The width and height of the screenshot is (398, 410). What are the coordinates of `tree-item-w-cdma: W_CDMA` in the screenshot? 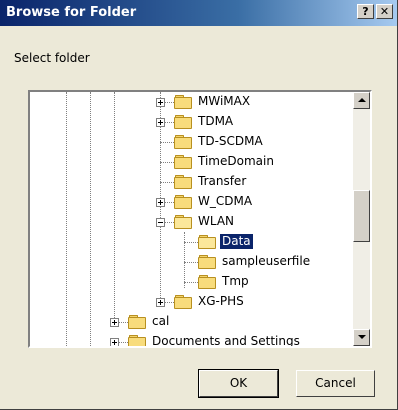 It's located at (190, 202).